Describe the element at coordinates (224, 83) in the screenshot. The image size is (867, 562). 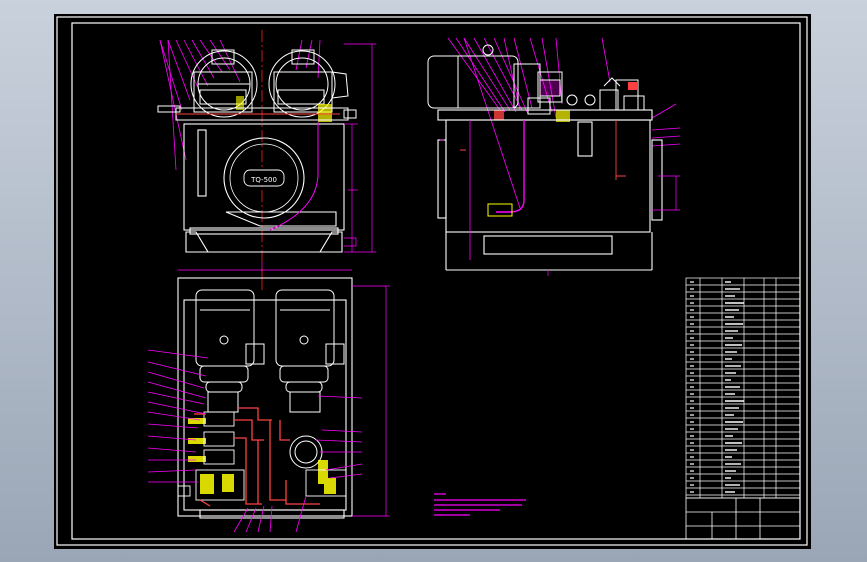
I see `motor-left` at that location.